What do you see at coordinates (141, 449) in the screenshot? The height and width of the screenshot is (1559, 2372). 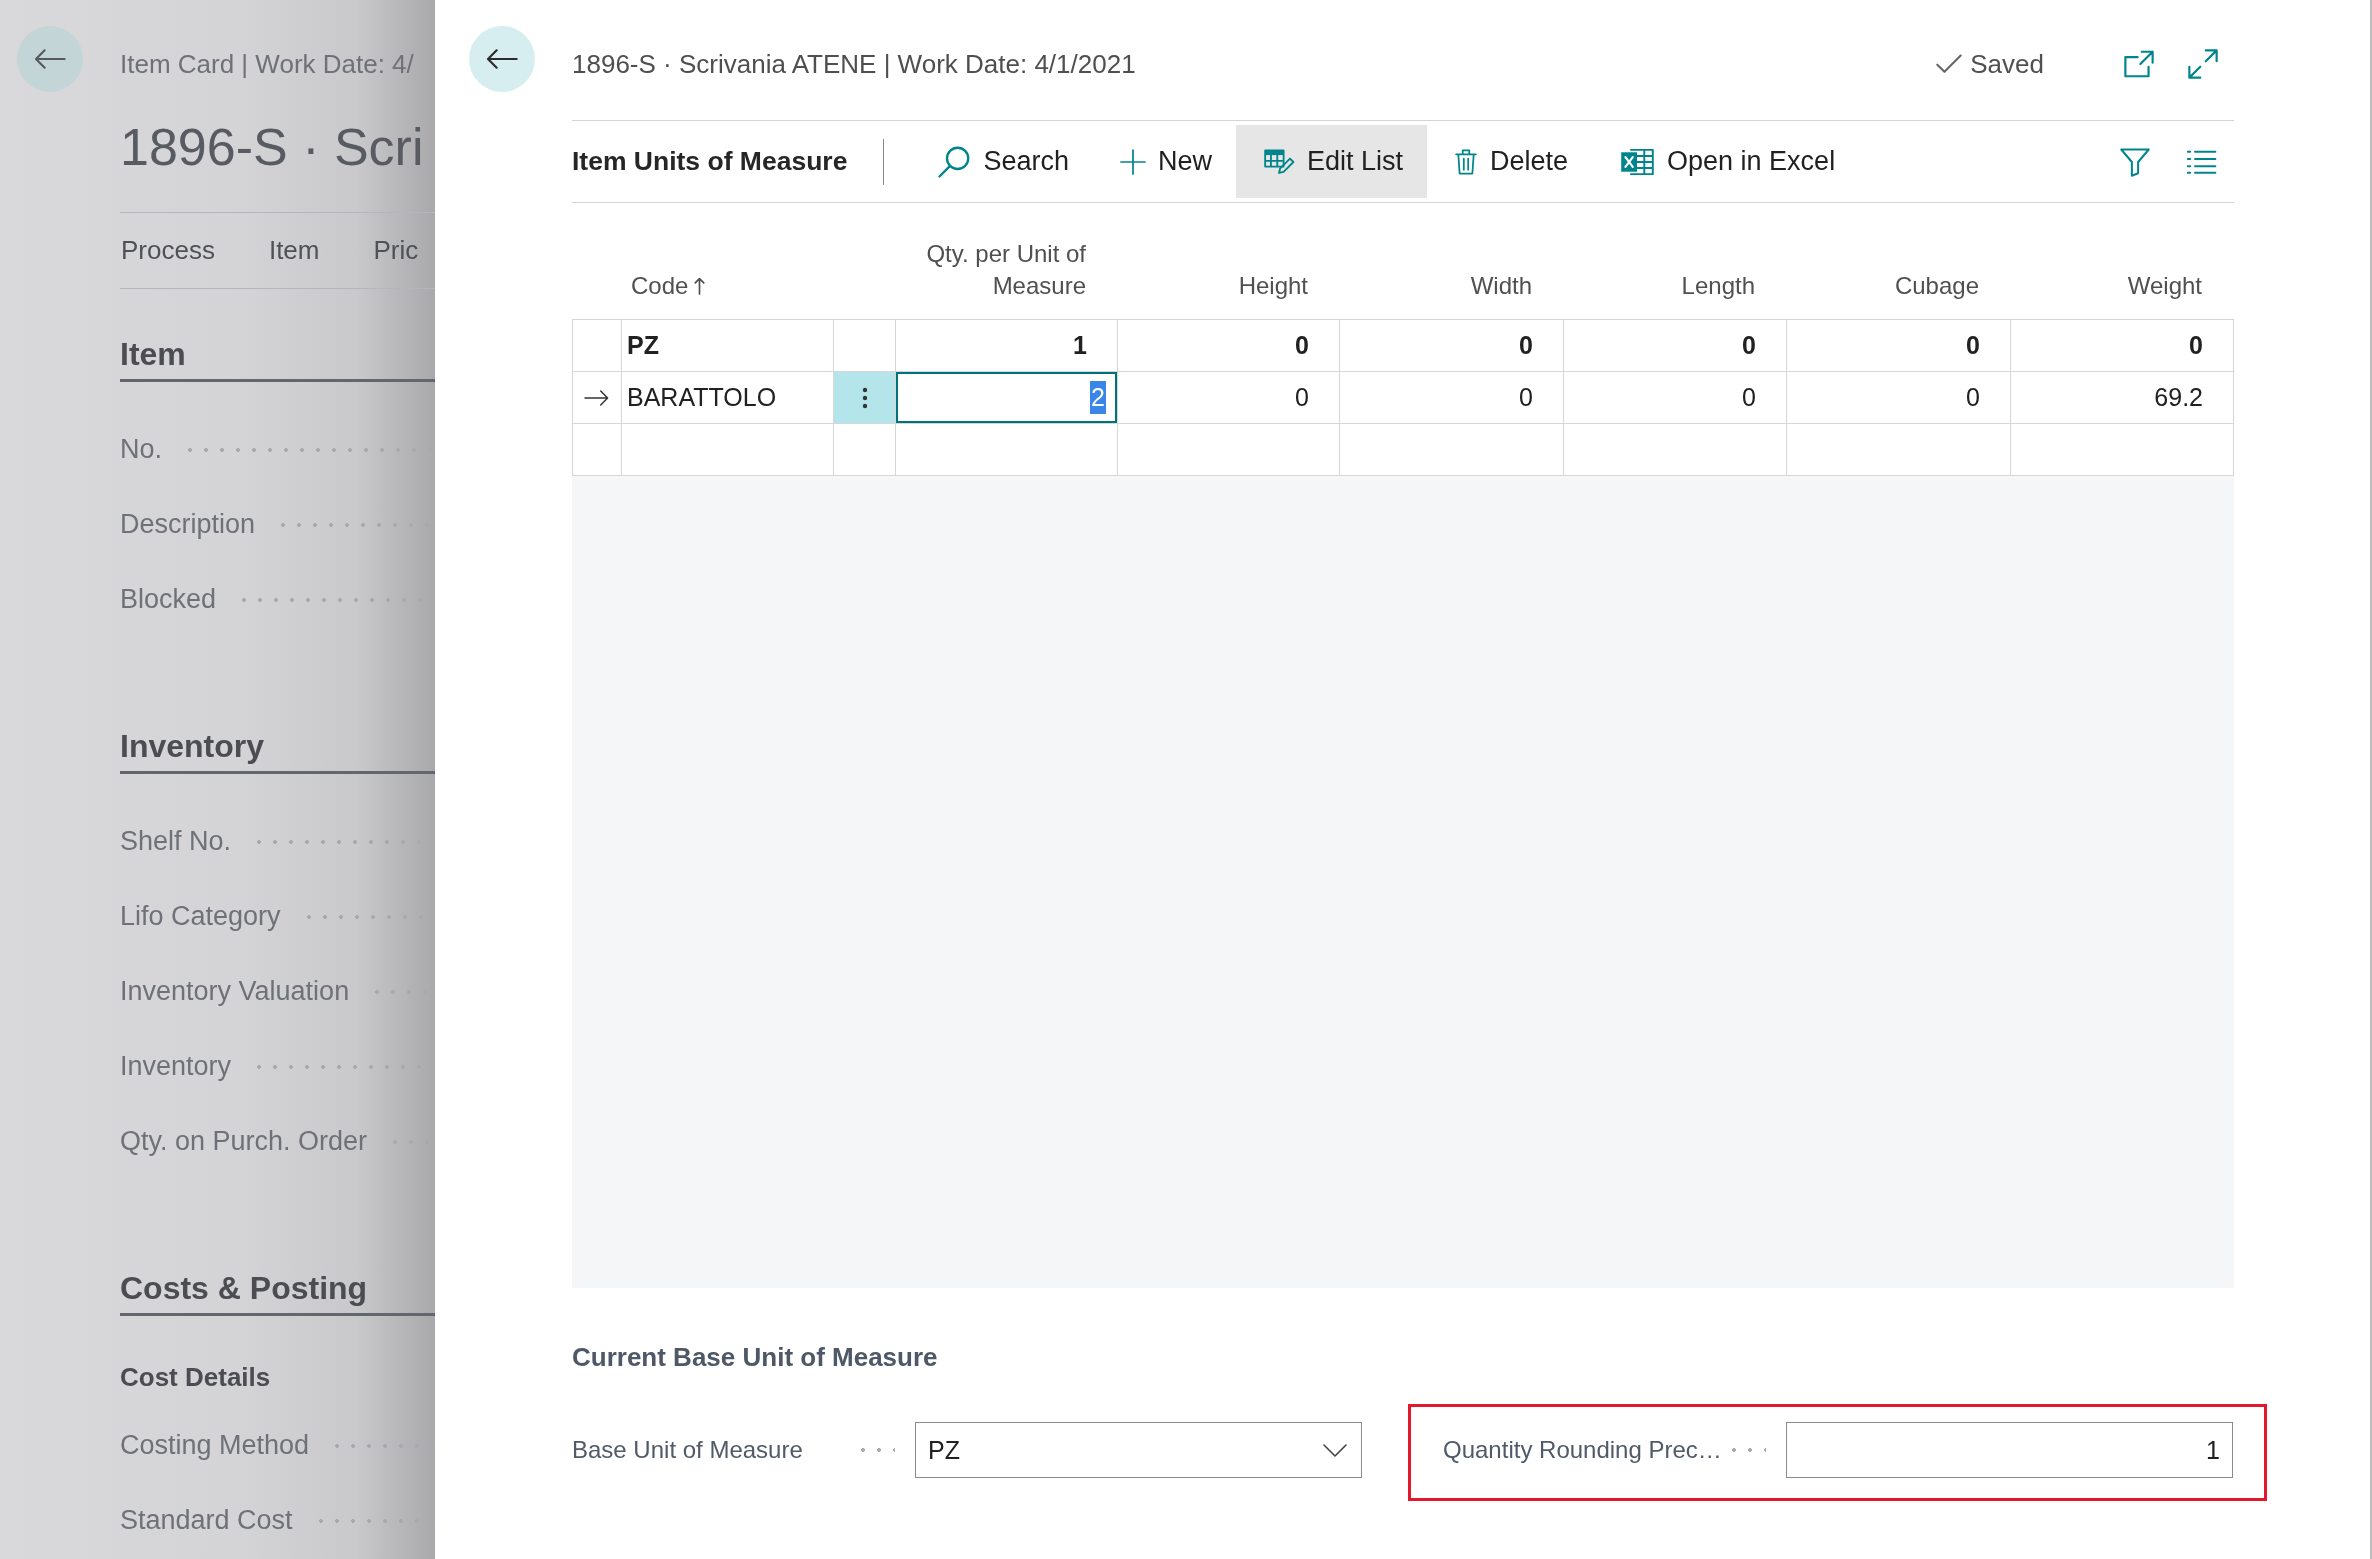 I see `field-label: No.` at bounding box center [141, 449].